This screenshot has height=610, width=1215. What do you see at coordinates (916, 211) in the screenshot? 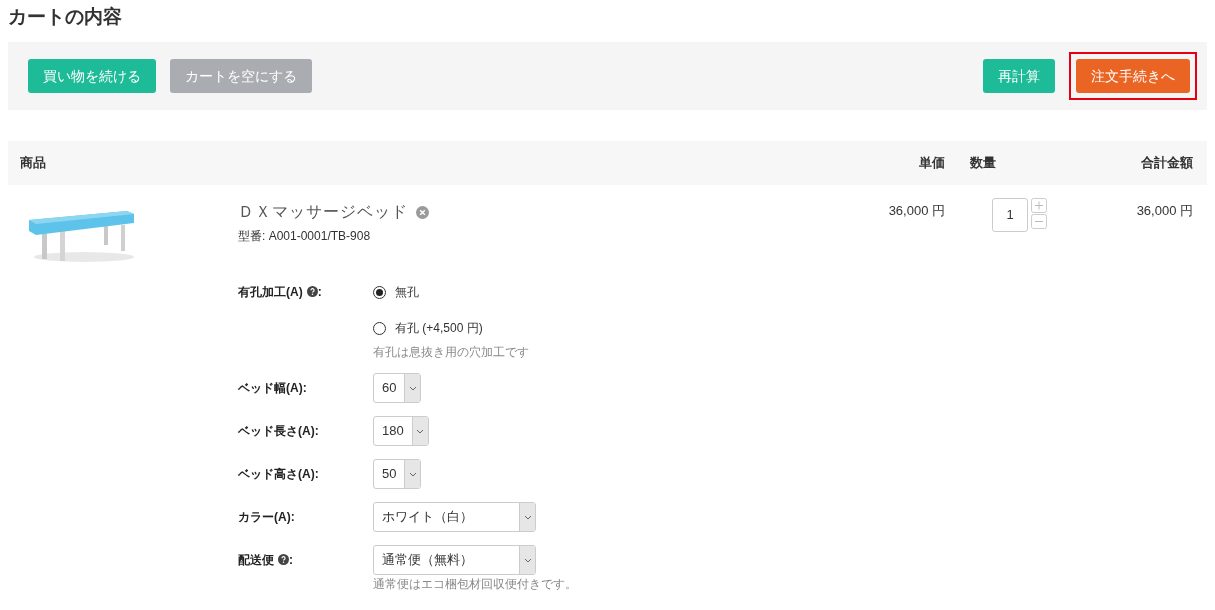
I see `unit-price: 36,000 円` at bounding box center [916, 211].